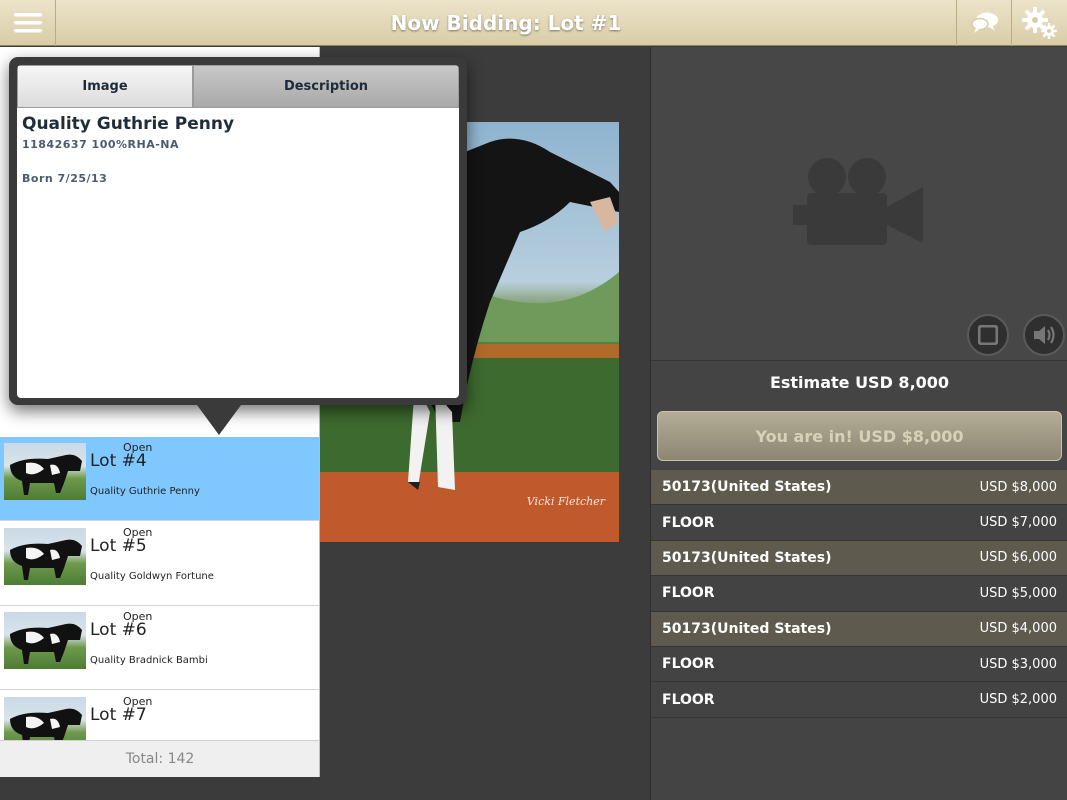  I want to click on speaker-icon, so click(1044, 335).